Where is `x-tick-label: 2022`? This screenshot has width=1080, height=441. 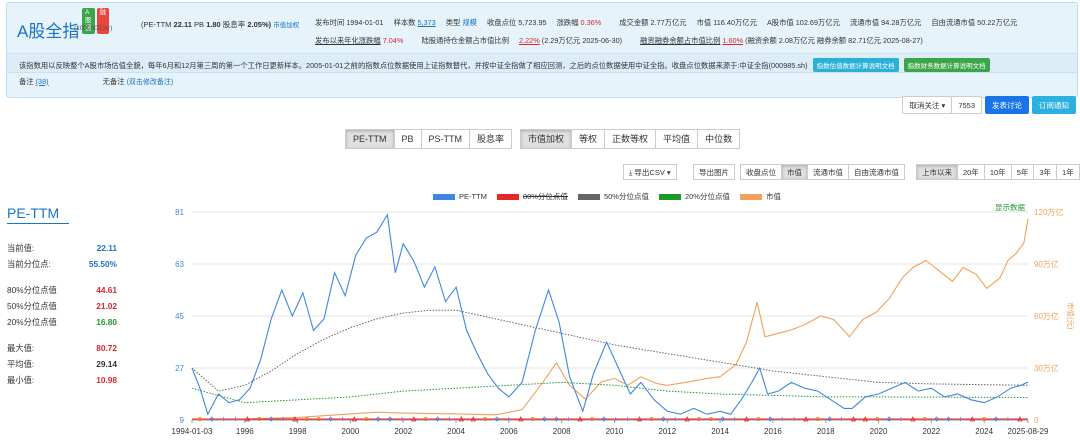
x-tick-label: 2022 is located at coordinates (931, 431).